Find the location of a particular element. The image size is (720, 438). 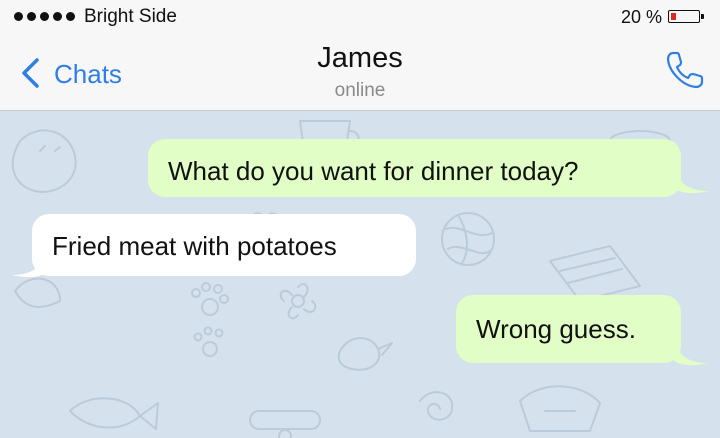

contact-name: James is located at coordinates (360, 58).